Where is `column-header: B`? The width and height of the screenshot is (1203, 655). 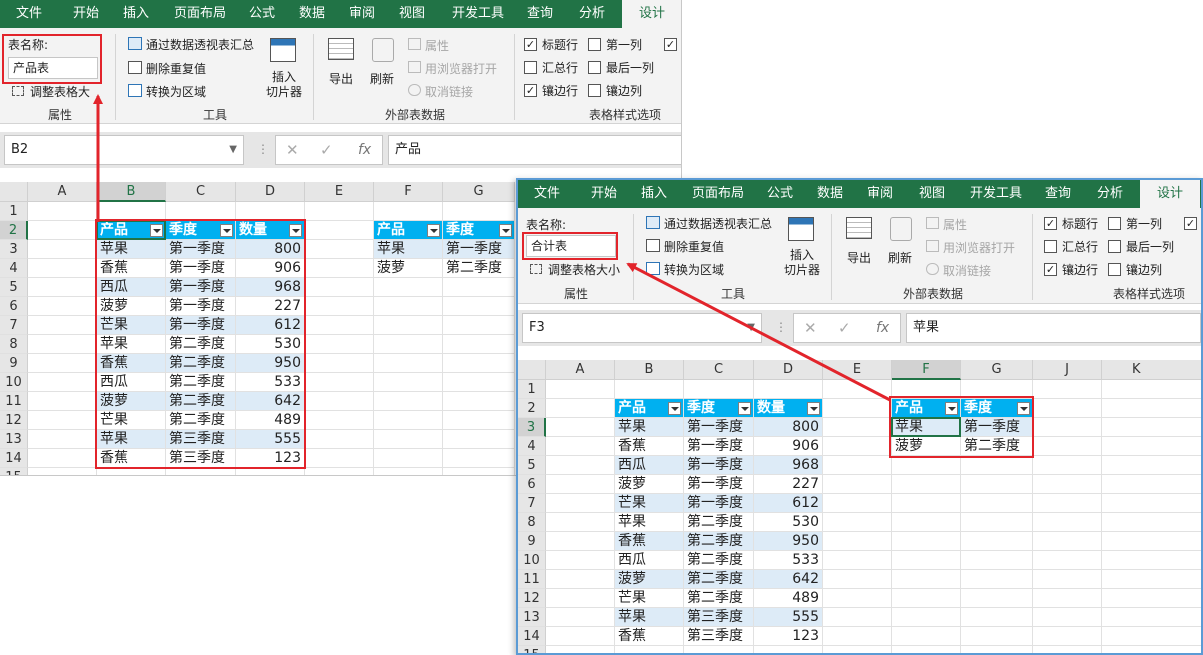
column-header: B is located at coordinates (131, 192).